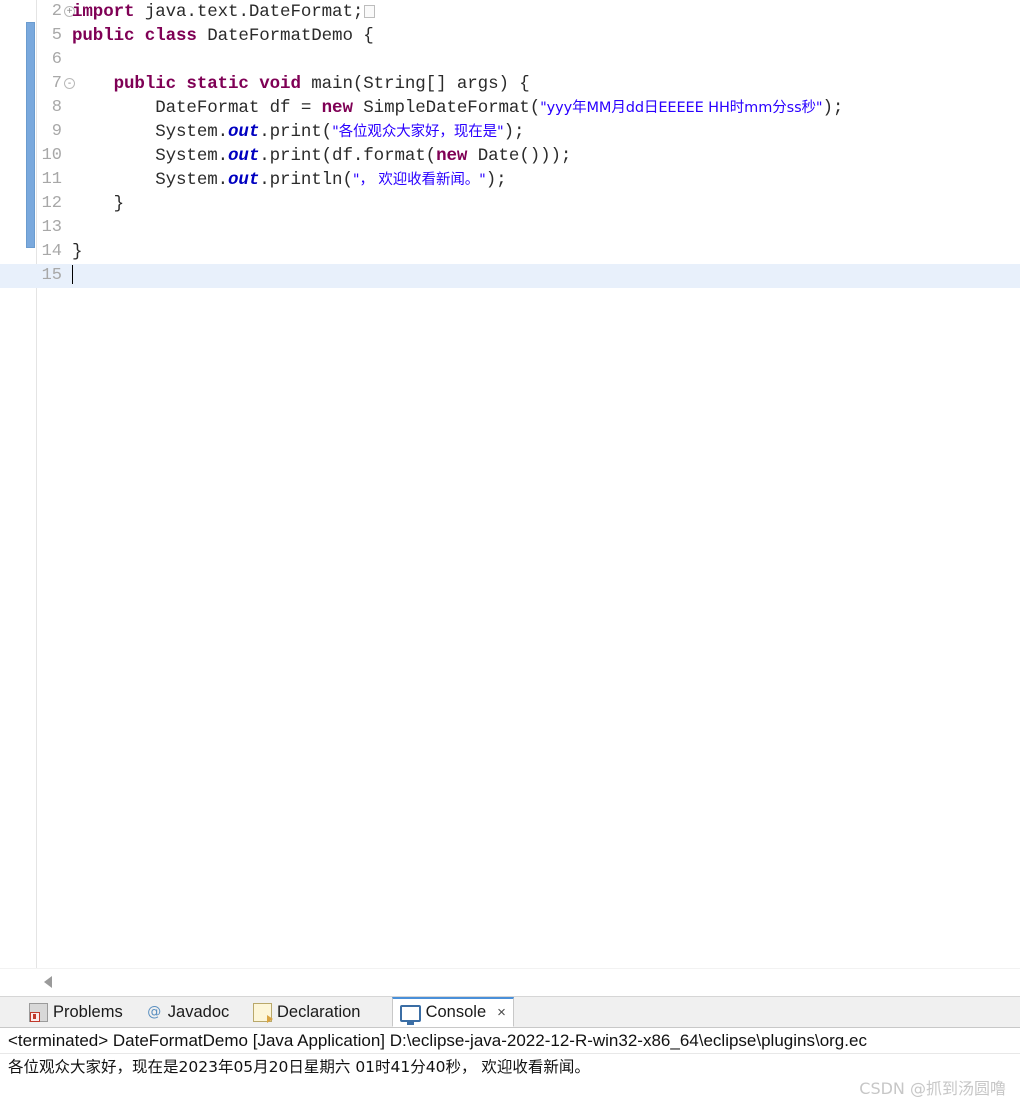 This screenshot has height=1107, width=1020. Describe the element at coordinates (510, 36) in the screenshot. I see `code-line: 5 public class DateFormatDemo {` at that location.